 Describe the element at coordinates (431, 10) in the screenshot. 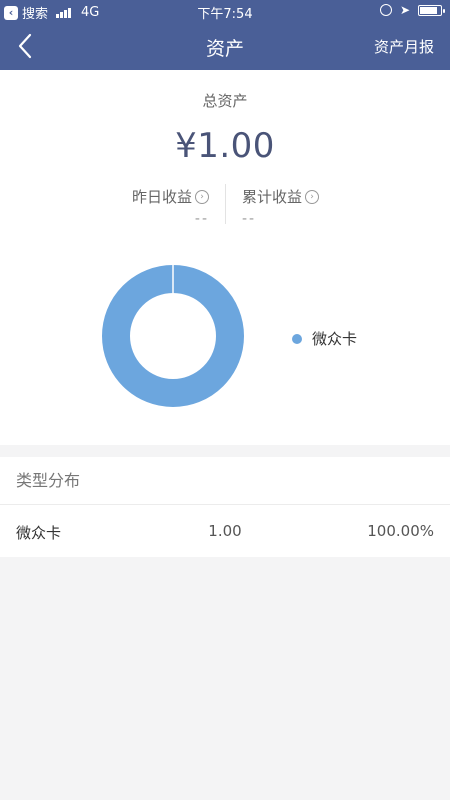

I see `battery-icon` at that location.